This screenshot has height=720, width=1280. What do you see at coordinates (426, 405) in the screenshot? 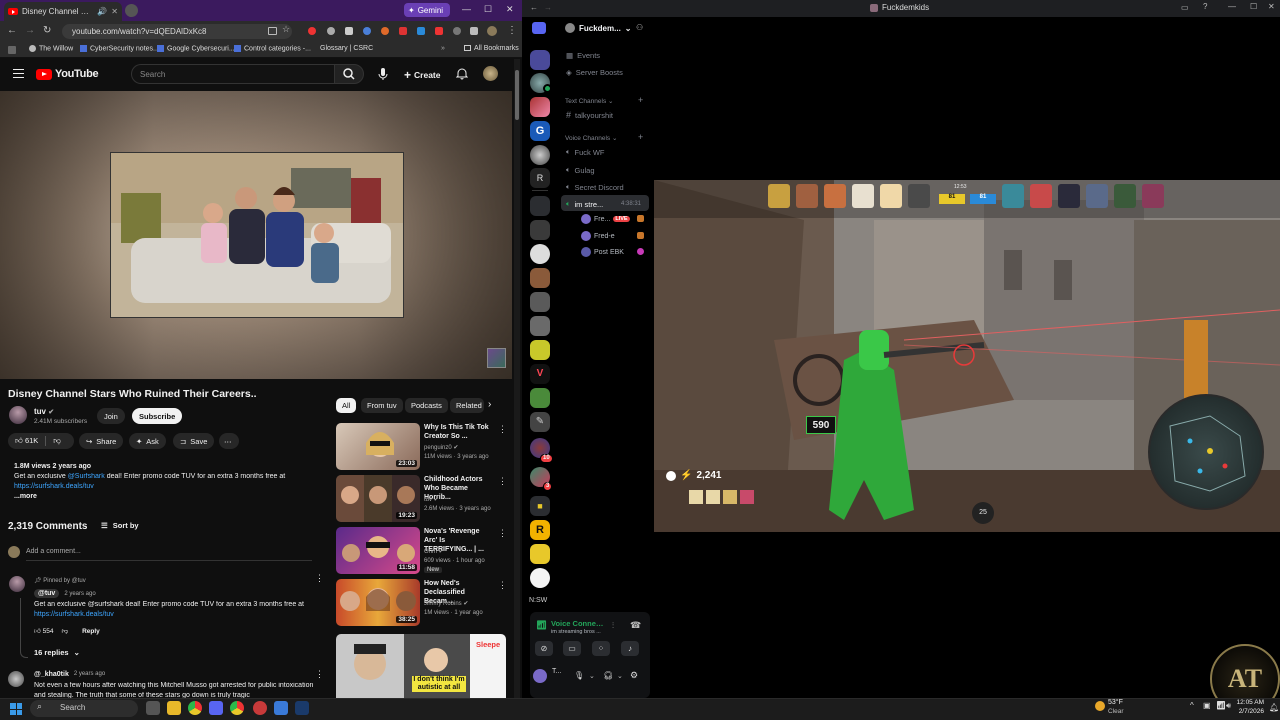
I see `chip-podcasts: Podcasts` at bounding box center [426, 405].